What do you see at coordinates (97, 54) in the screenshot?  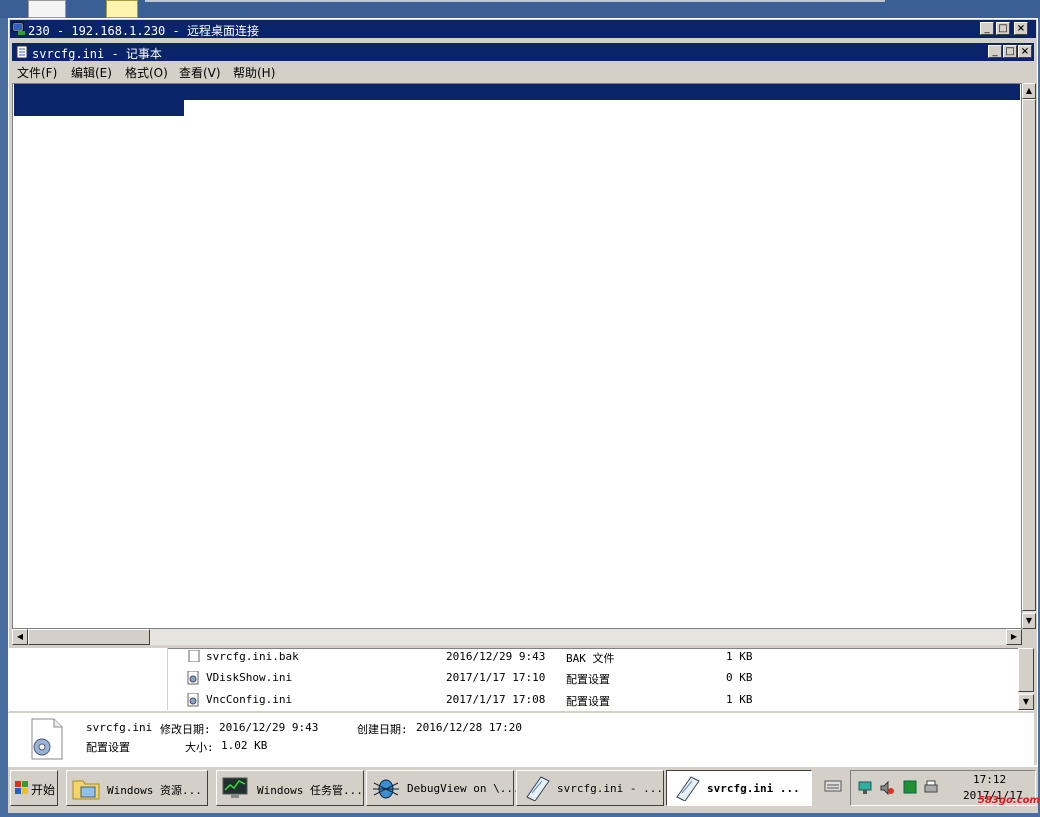 I see `notepad-title: svrcfg.ini - 记事本` at bounding box center [97, 54].